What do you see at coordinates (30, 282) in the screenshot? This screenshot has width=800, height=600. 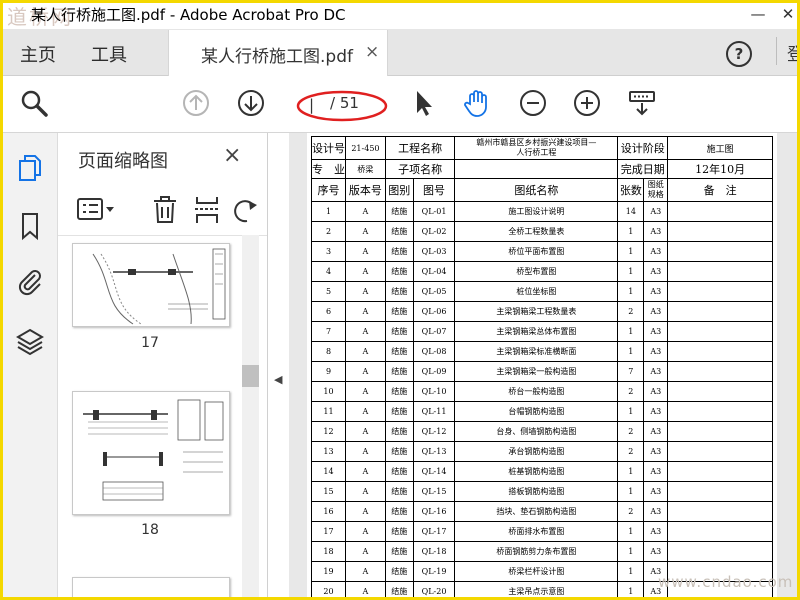 I see `attachment-icon` at bounding box center [30, 282].